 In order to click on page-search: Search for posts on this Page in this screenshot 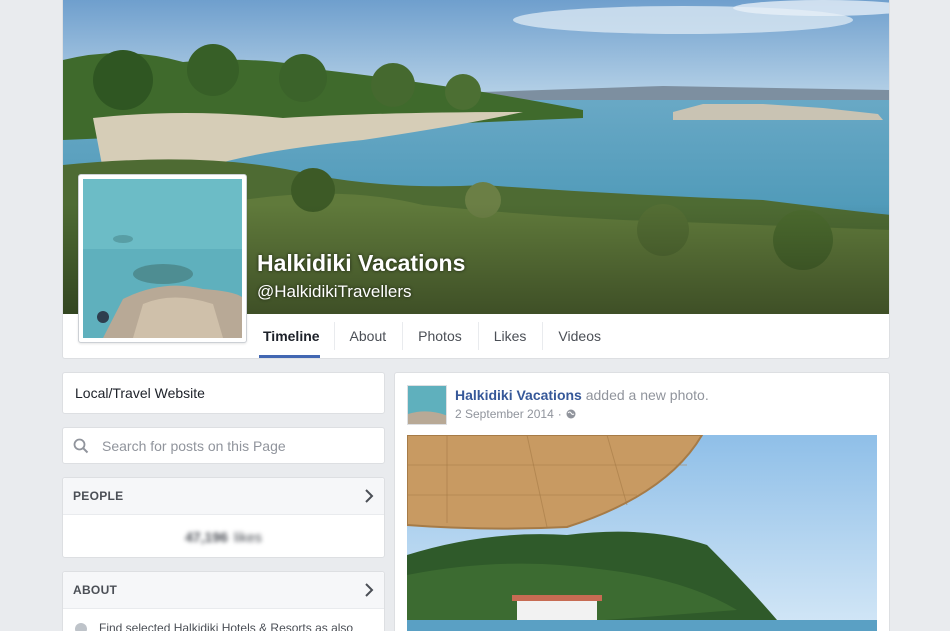, I will do `click(223, 445)`.